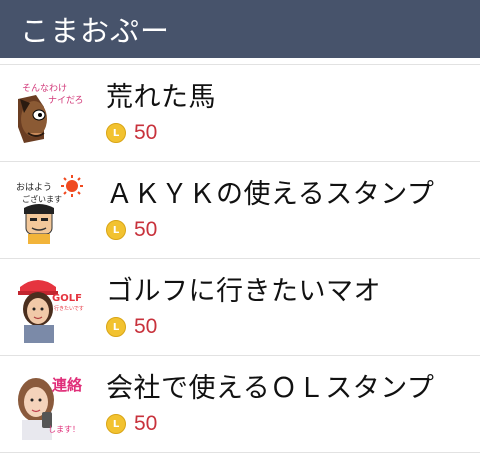  Describe the element at coordinates (64, 429) in the screenshot. I see `thumb-caption-2: します！` at that location.